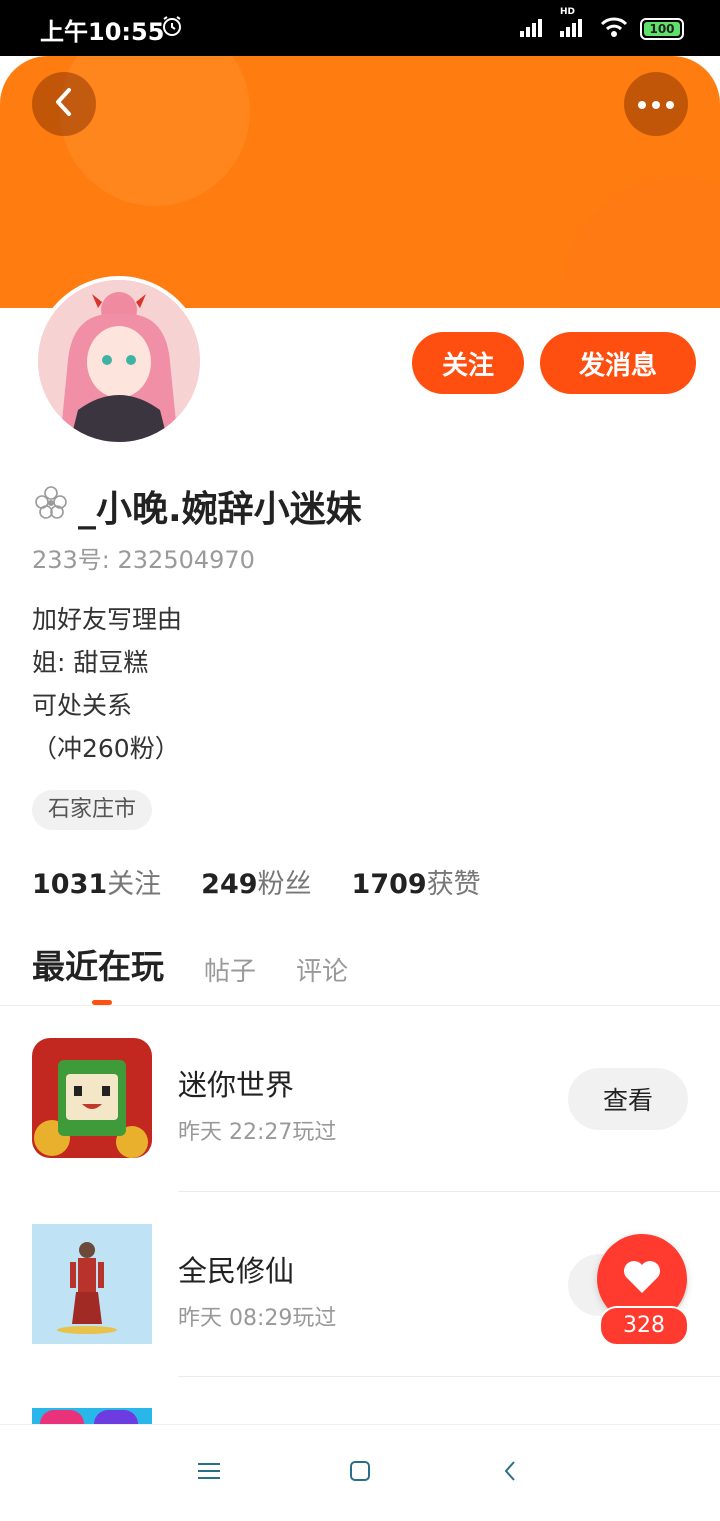 This screenshot has width=720, height=1521. What do you see at coordinates (236, 1085) in the screenshot?
I see `game-title: 迷你世界` at bounding box center [236, 1085].